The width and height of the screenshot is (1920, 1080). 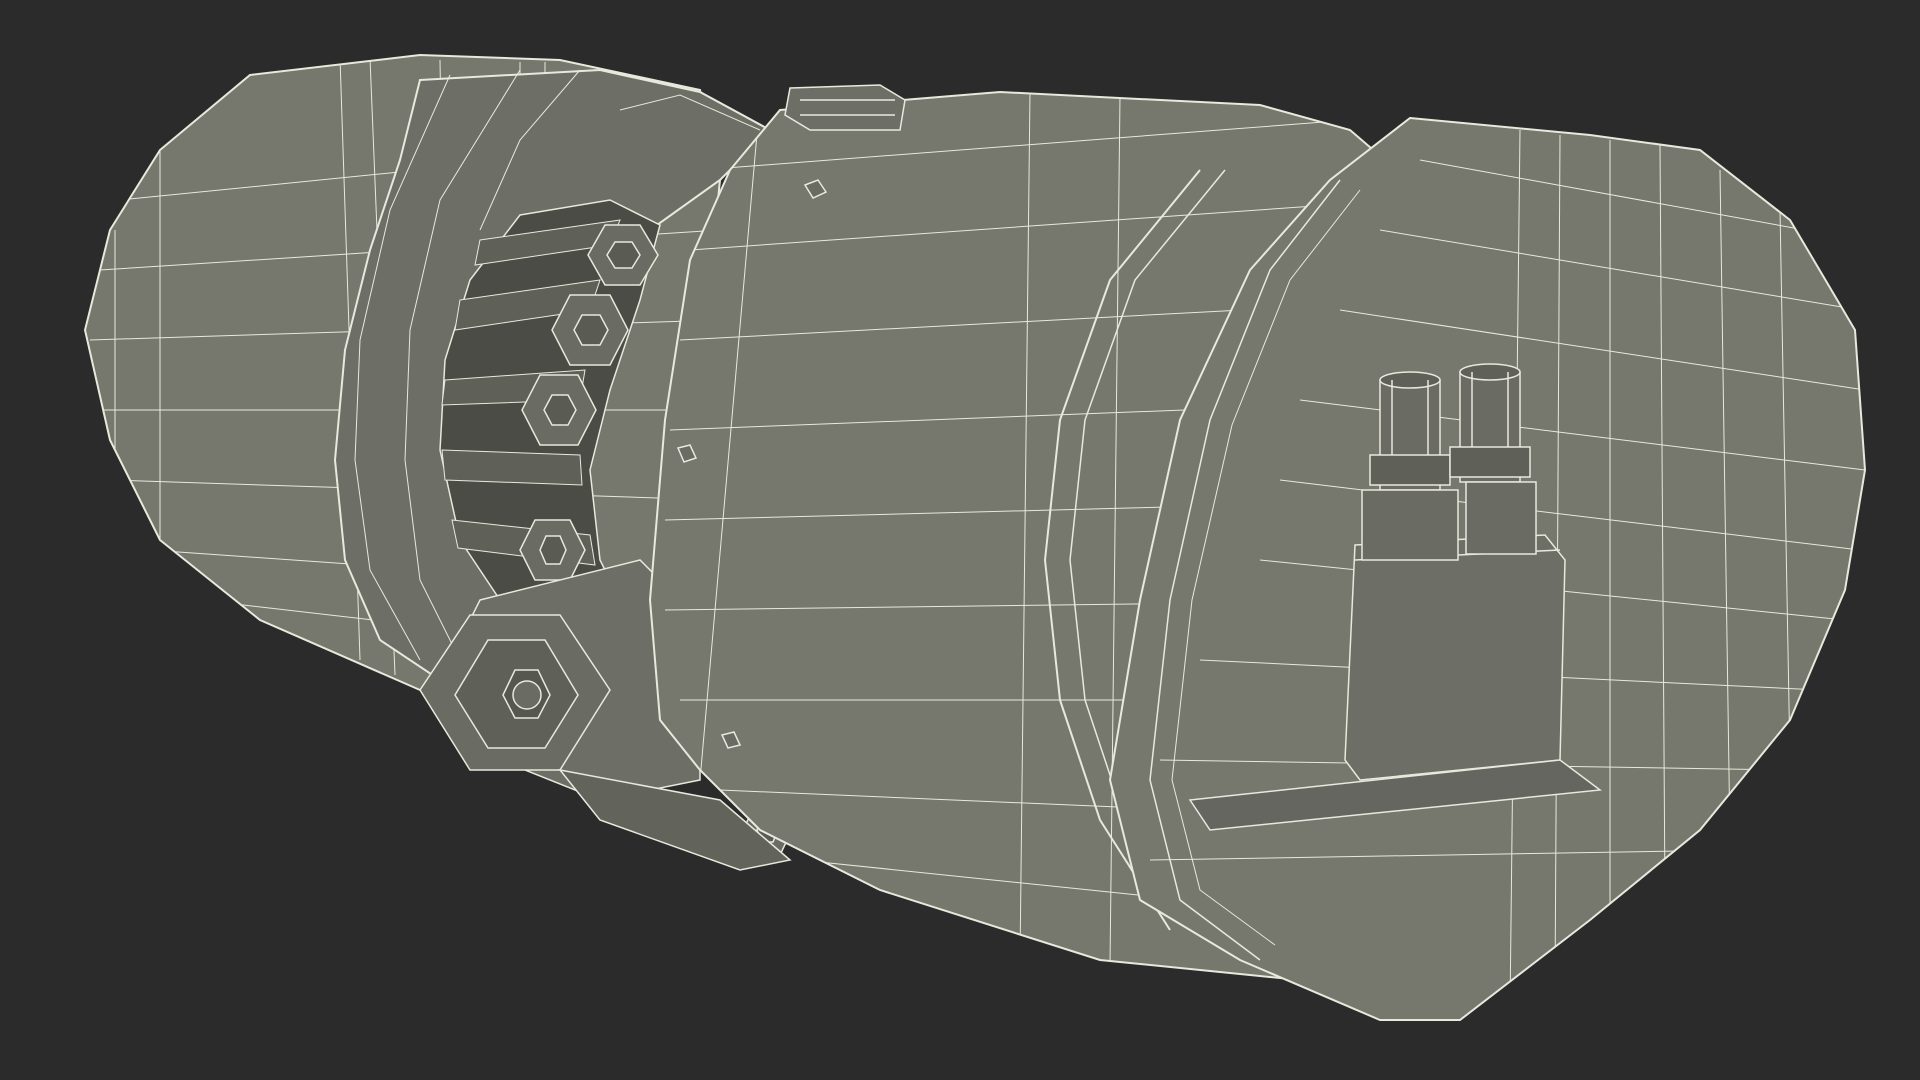 I want to click on boss-bolt-head, so click(x=527, y=695).